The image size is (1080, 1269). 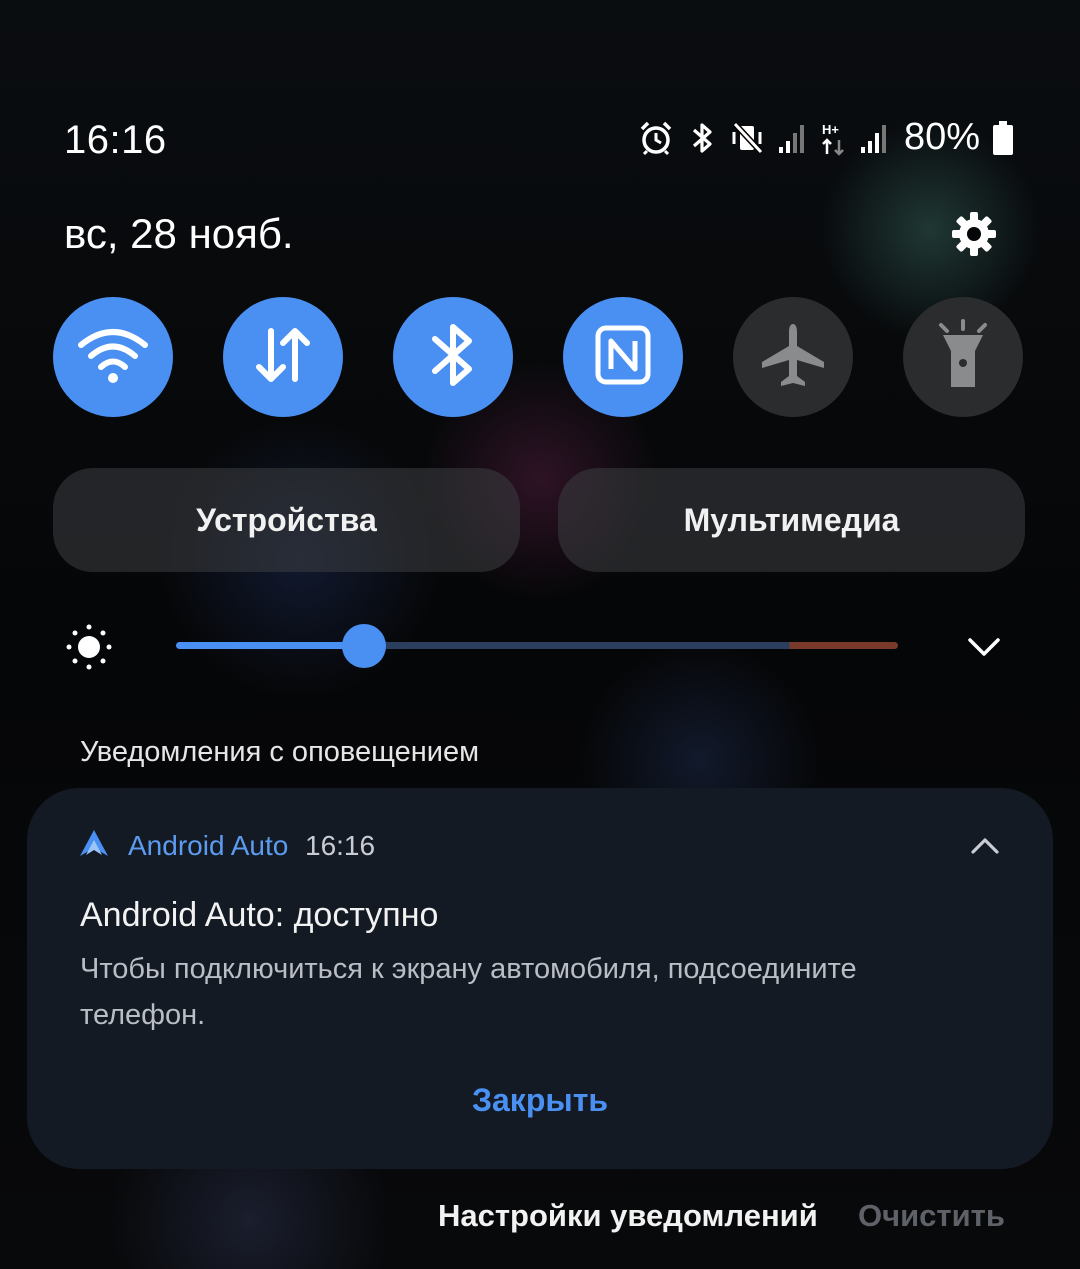 I want to click on toggle-mobile-data, so click(x=283, y=357).